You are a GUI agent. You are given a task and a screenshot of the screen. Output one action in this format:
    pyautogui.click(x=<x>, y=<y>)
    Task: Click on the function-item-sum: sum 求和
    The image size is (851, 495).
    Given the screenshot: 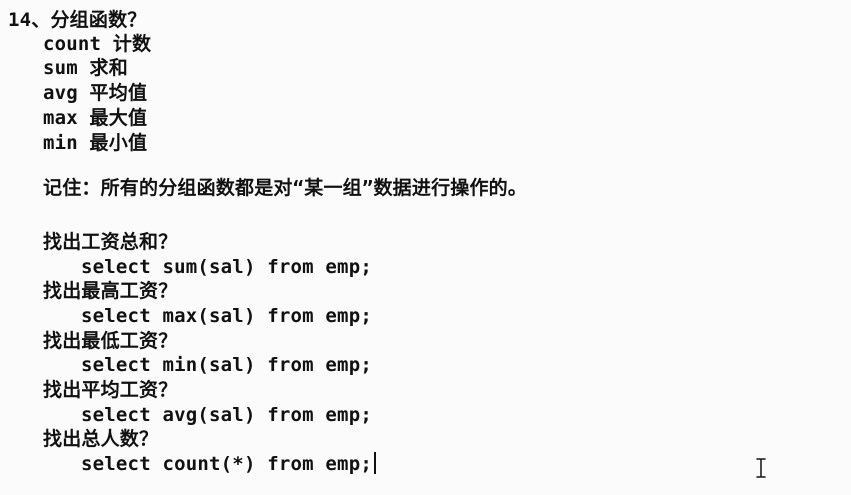 What is the action you would take?
    pyautogui.click(x=85, y=68)
    